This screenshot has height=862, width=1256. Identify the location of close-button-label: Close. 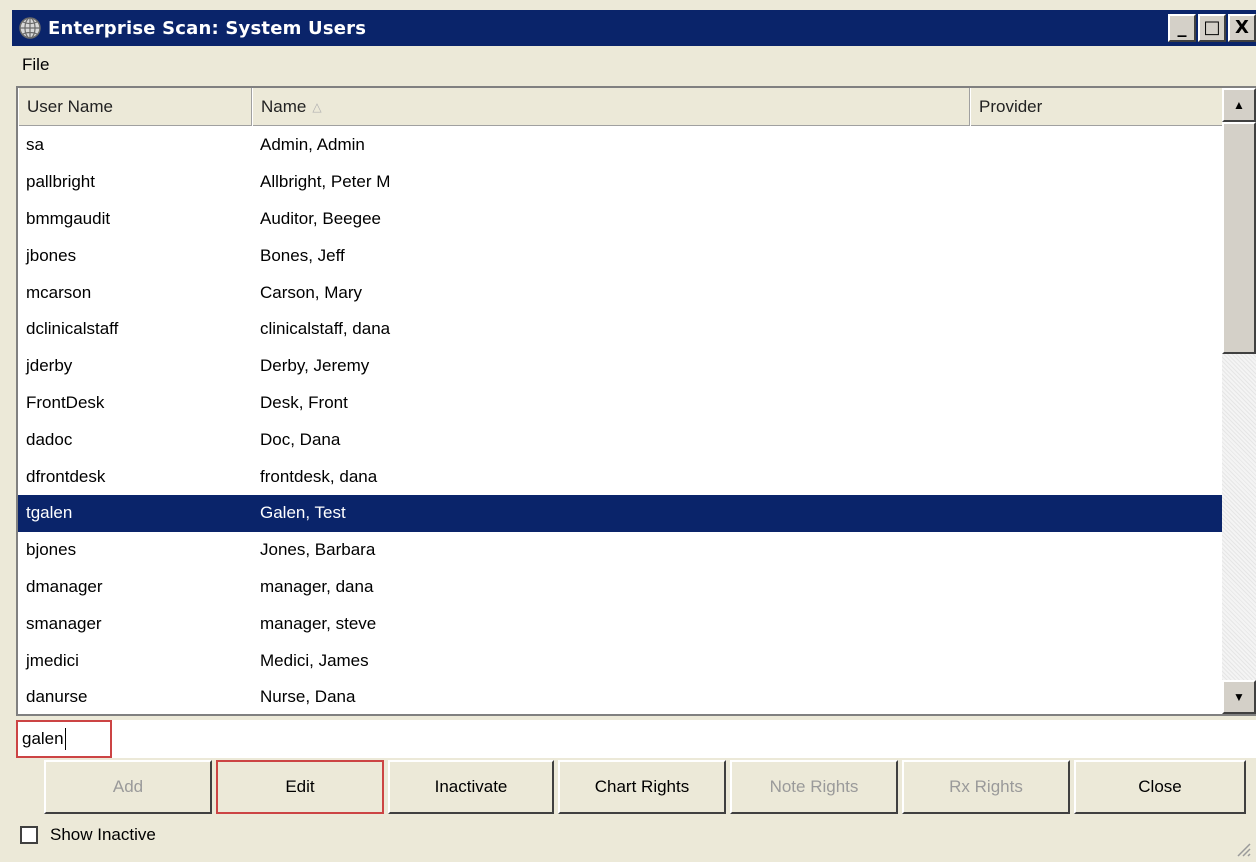
(1160, 786).